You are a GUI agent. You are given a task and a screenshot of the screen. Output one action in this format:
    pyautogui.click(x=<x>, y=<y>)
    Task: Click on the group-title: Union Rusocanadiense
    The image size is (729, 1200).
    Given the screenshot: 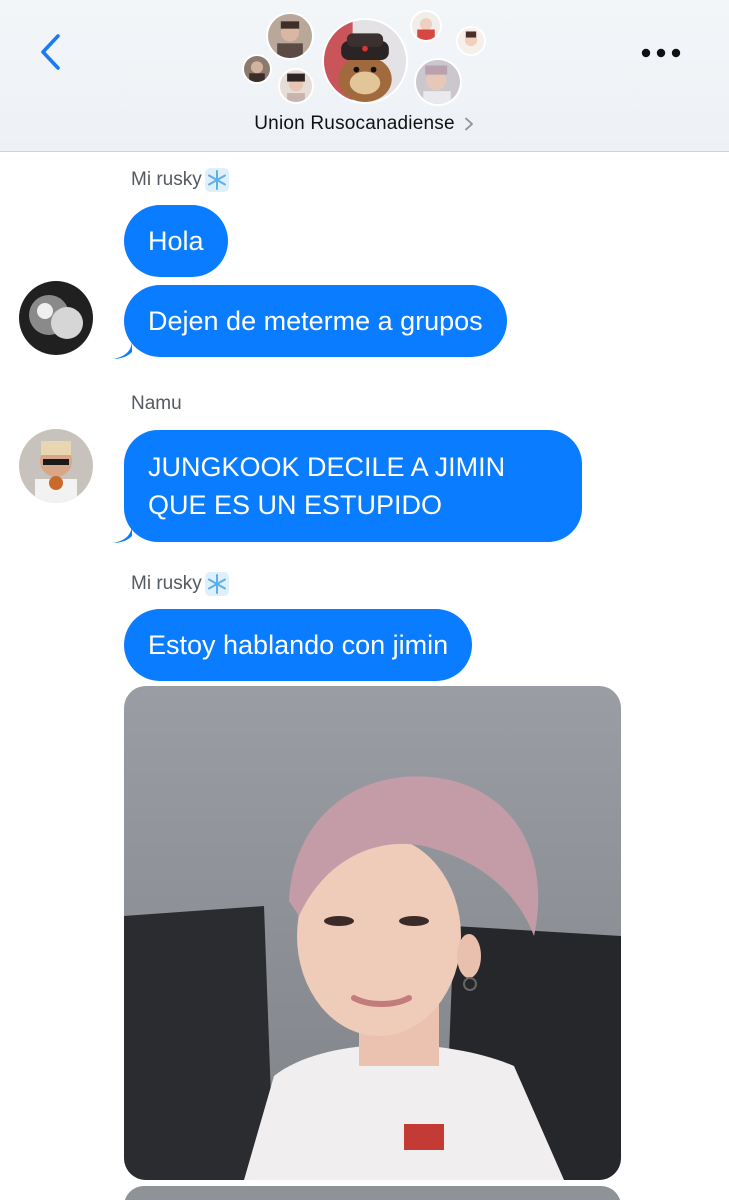 What is the action you would take?
    pyautogui.click(x=364, y=124)
    